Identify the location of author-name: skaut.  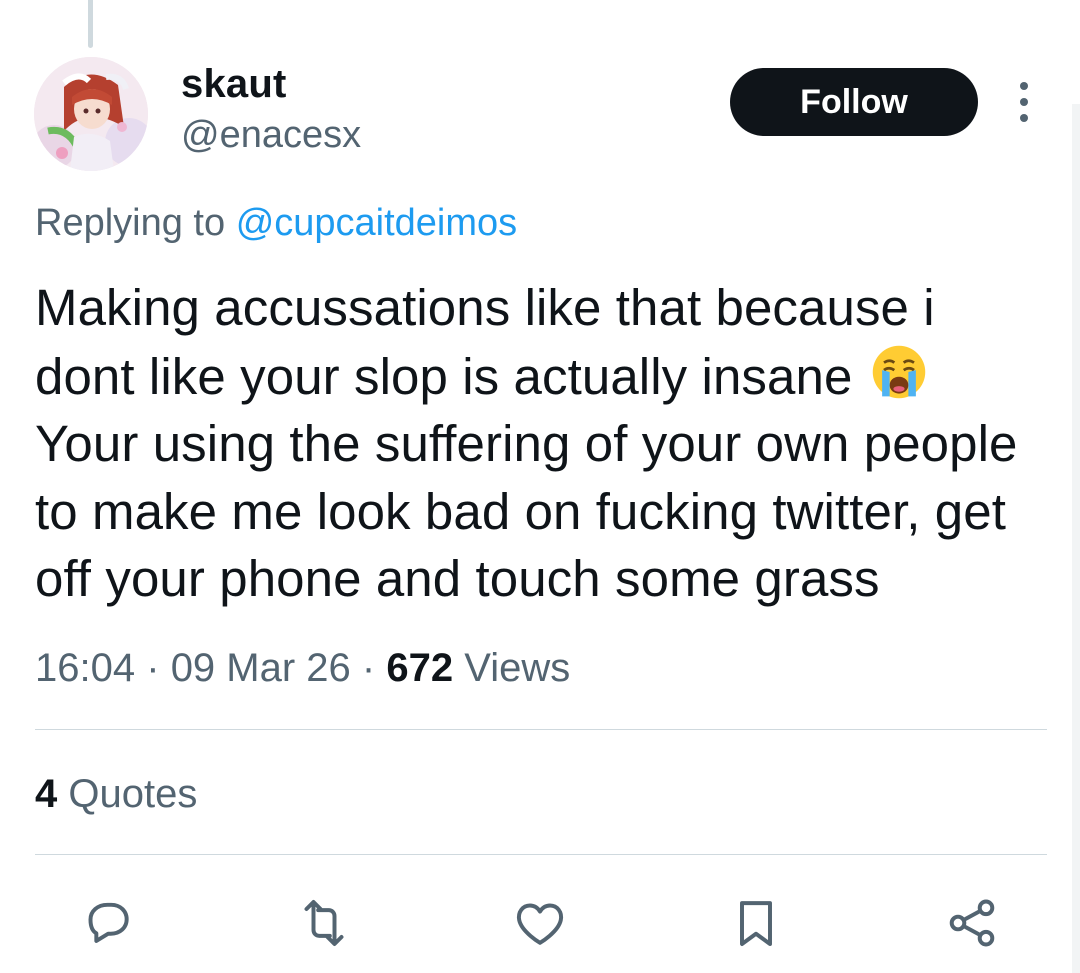
(234, 84).